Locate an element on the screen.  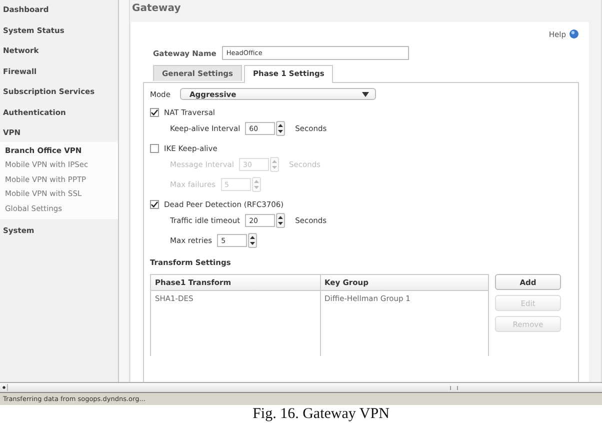
caret-icon is located at coordinates (366, 94).